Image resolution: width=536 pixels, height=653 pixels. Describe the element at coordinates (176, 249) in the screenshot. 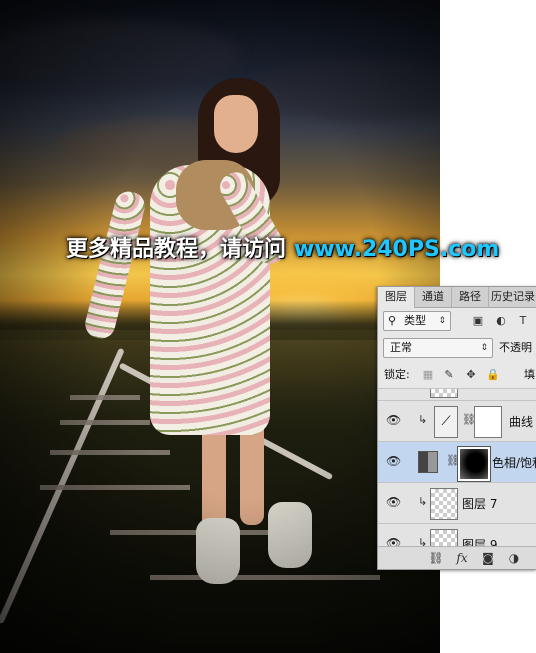

I see `watermark-cn: 更多精品教程，请访问` at that location.